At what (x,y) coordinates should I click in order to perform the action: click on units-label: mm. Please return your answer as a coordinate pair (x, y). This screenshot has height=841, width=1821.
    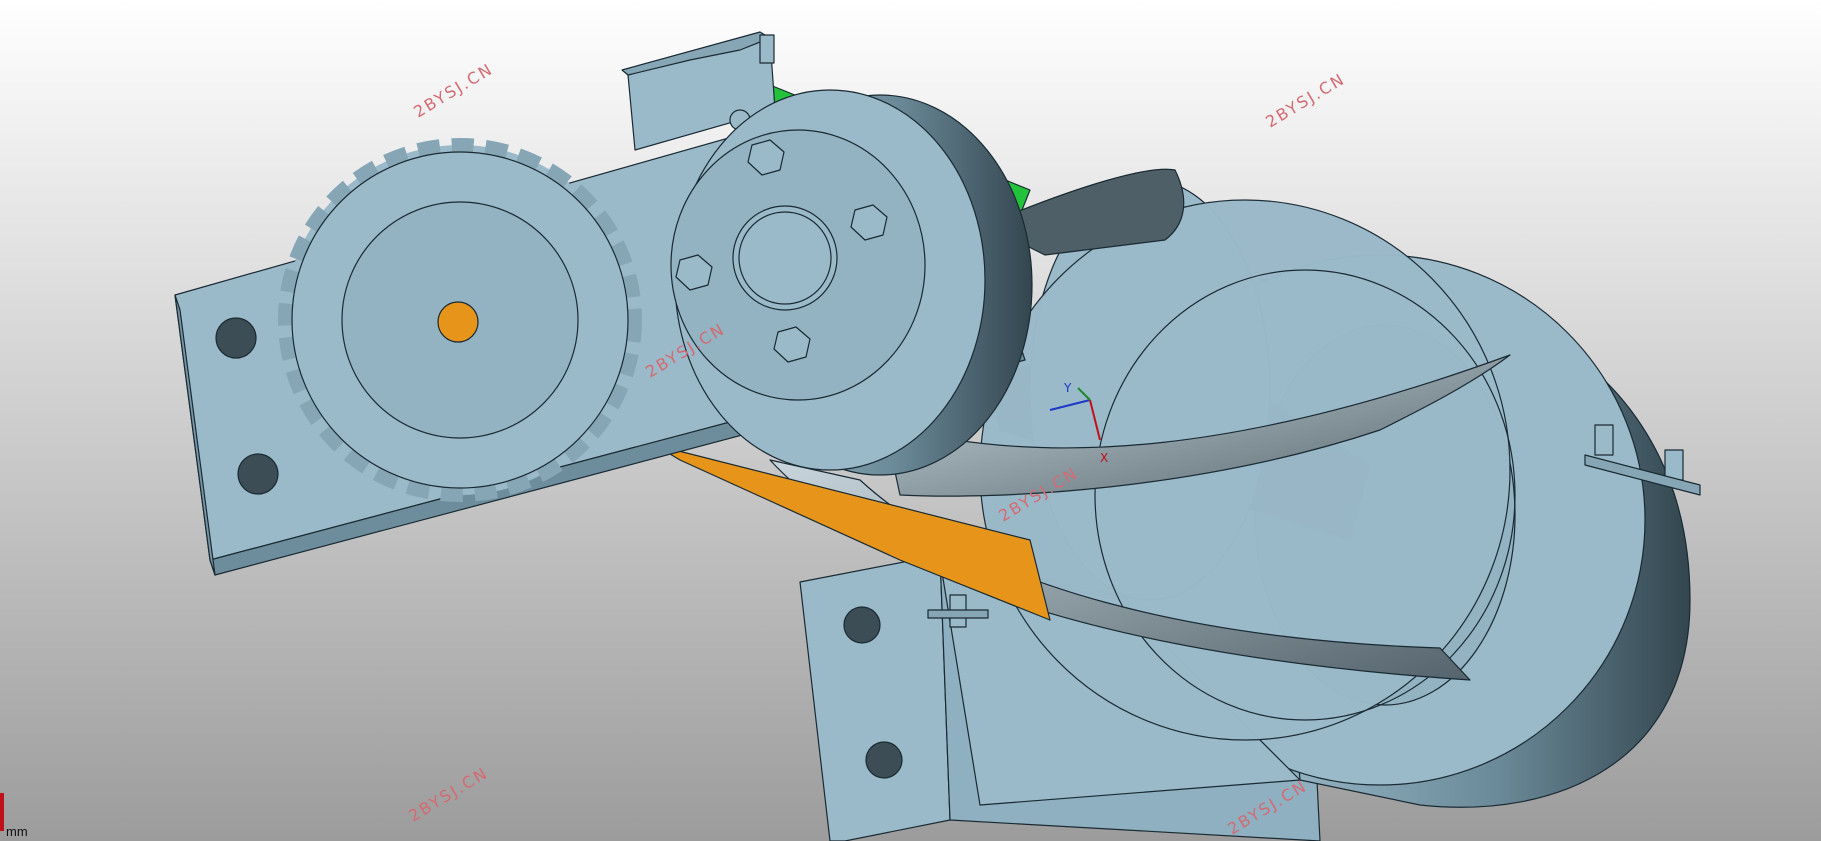
    Looking at the image, I should click on (17, 831).